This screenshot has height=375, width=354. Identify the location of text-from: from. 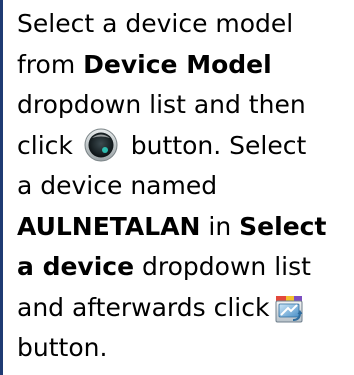
(50, 64).